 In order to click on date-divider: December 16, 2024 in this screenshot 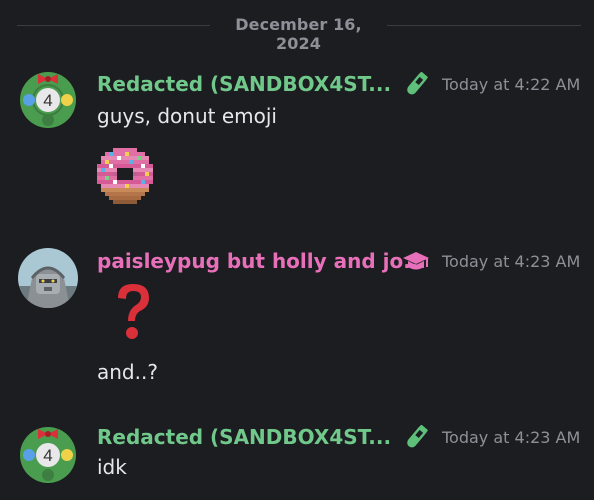, I will do `click(297, 33)`.